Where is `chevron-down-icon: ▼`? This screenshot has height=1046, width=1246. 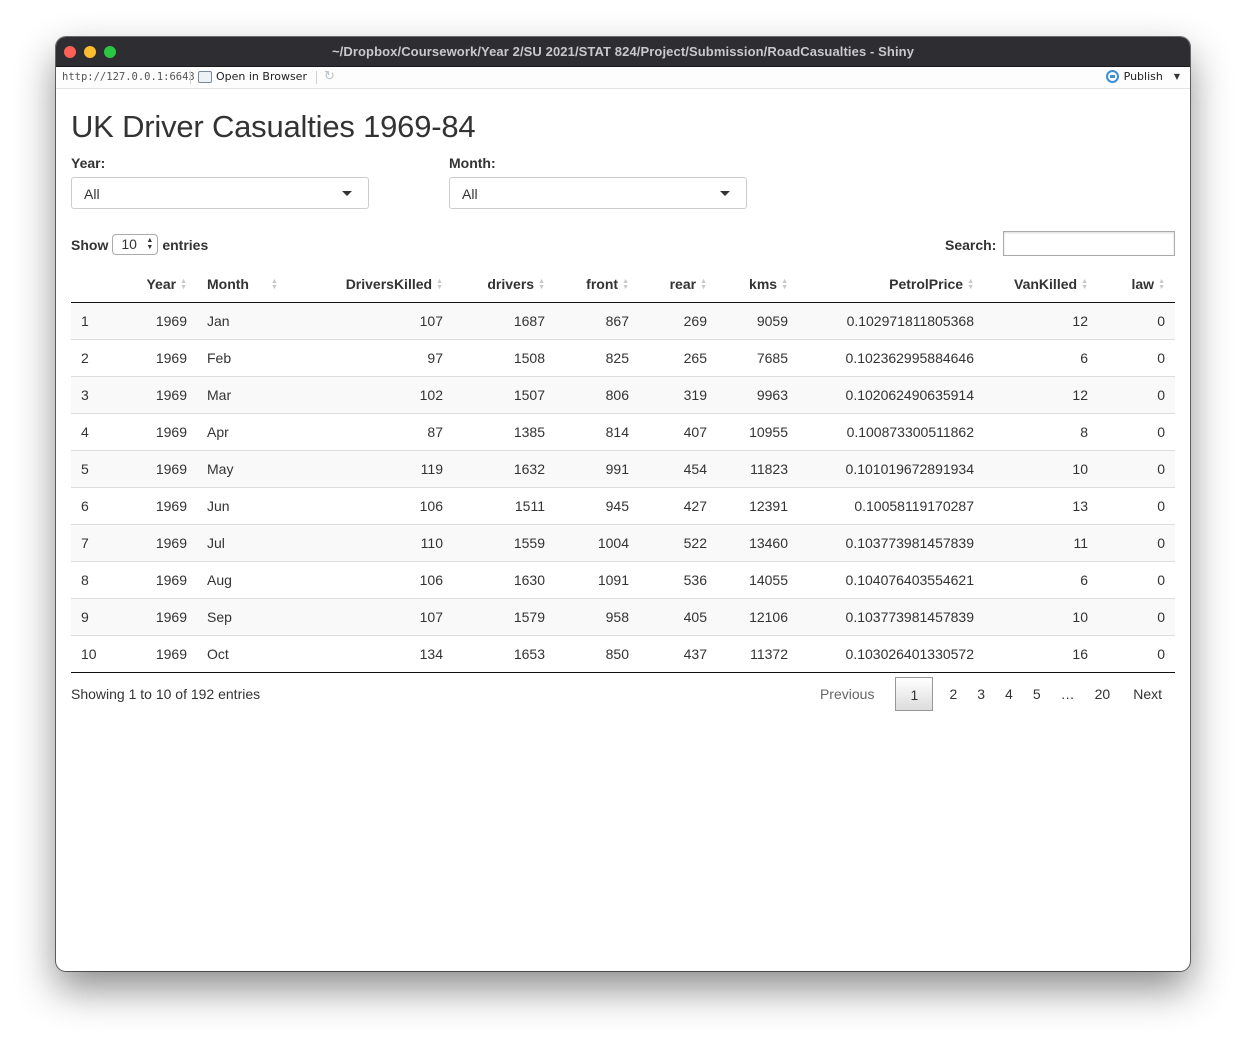
chevron-down-icon: ▼ is located at coordinates (1177, 76).